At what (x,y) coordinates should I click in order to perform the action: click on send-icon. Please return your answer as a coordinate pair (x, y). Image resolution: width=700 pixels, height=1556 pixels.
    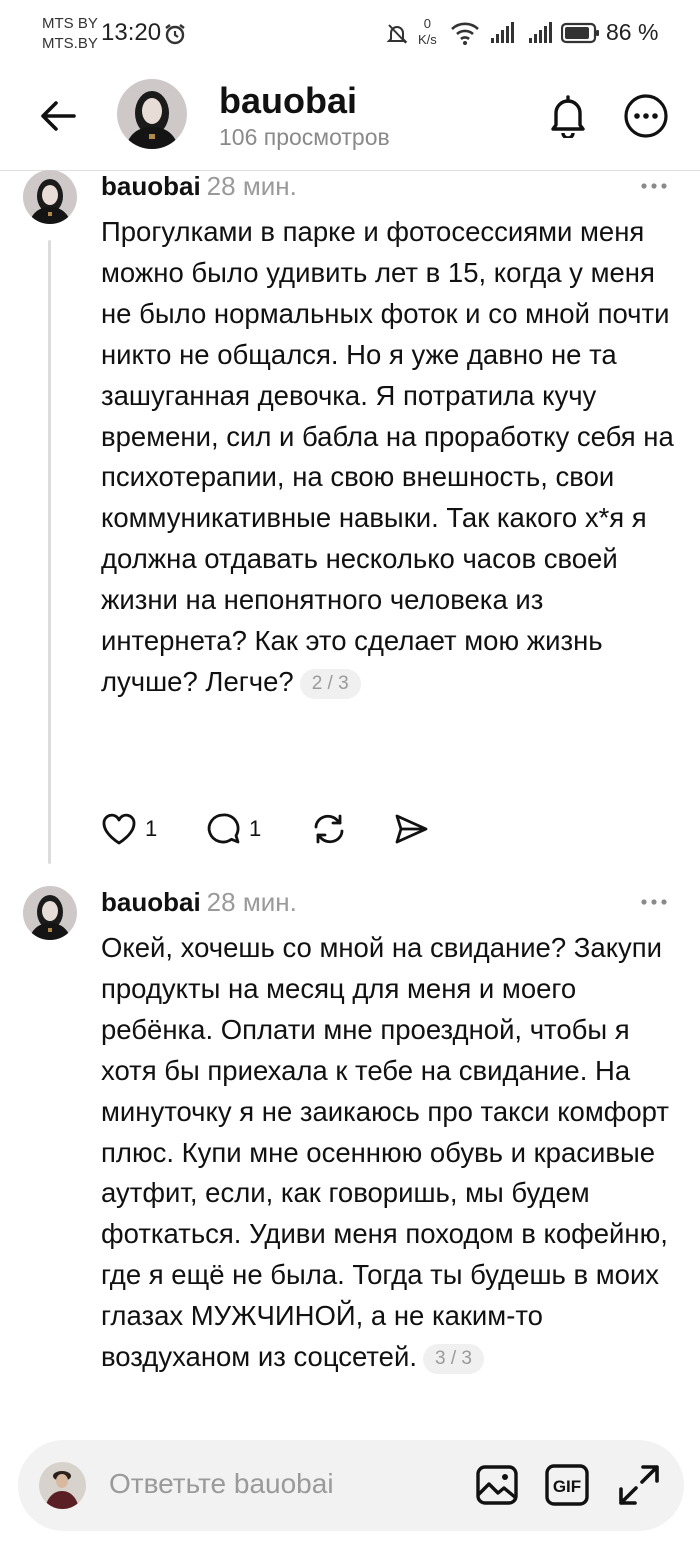
    Looking at the image, I should click on (411, 829).